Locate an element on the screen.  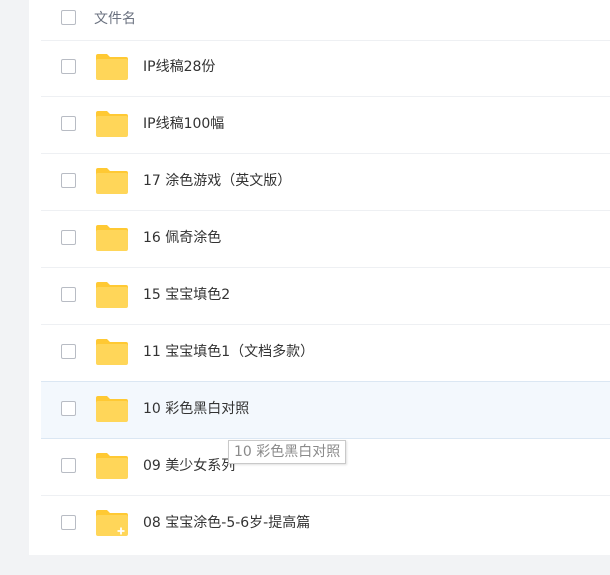
filename-column-header: 文件名 is located at coordinates (115, 19).